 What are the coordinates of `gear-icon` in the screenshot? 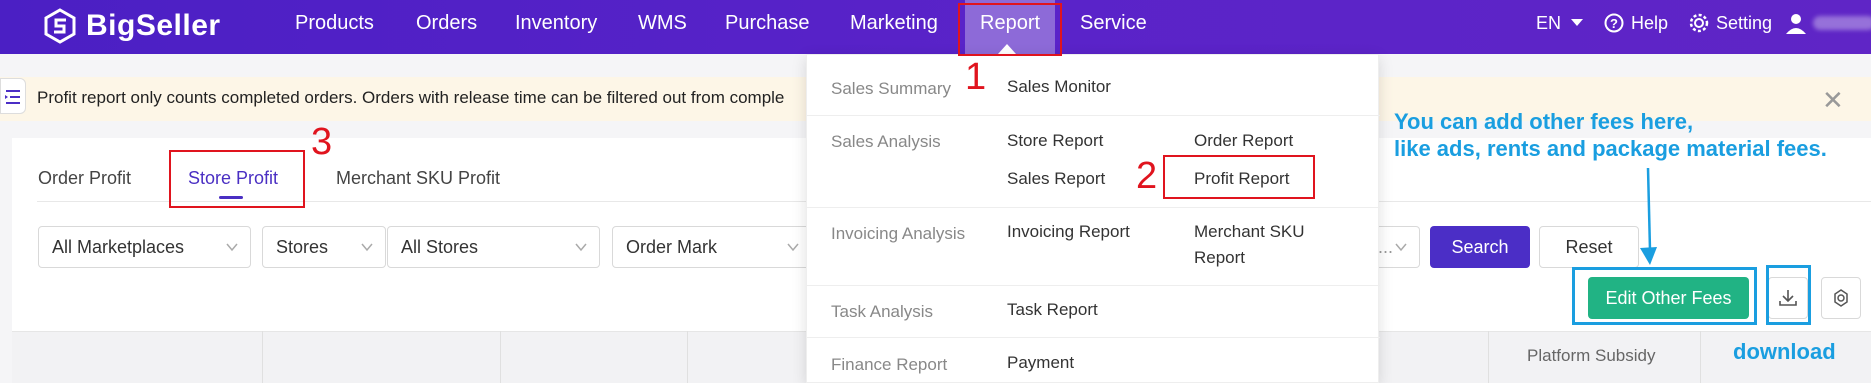 It's located at (1699, 23).